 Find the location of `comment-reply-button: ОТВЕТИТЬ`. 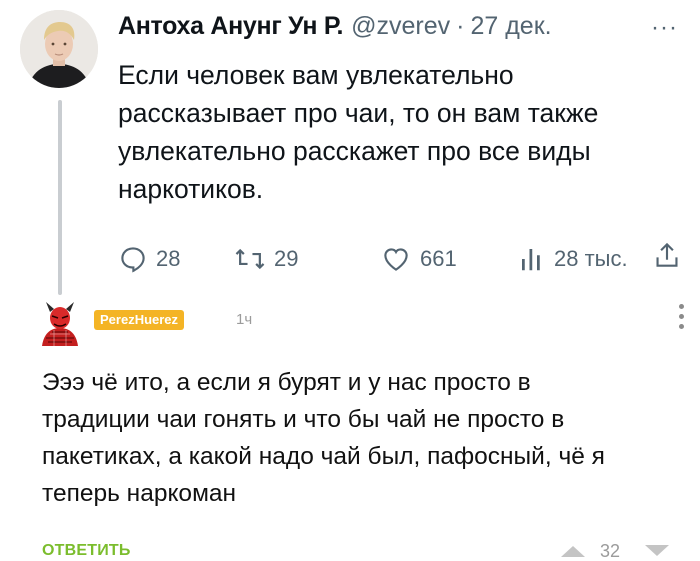

comment-reply-button: ОТВЕТИТЬ is located at coordinates (86, 551).